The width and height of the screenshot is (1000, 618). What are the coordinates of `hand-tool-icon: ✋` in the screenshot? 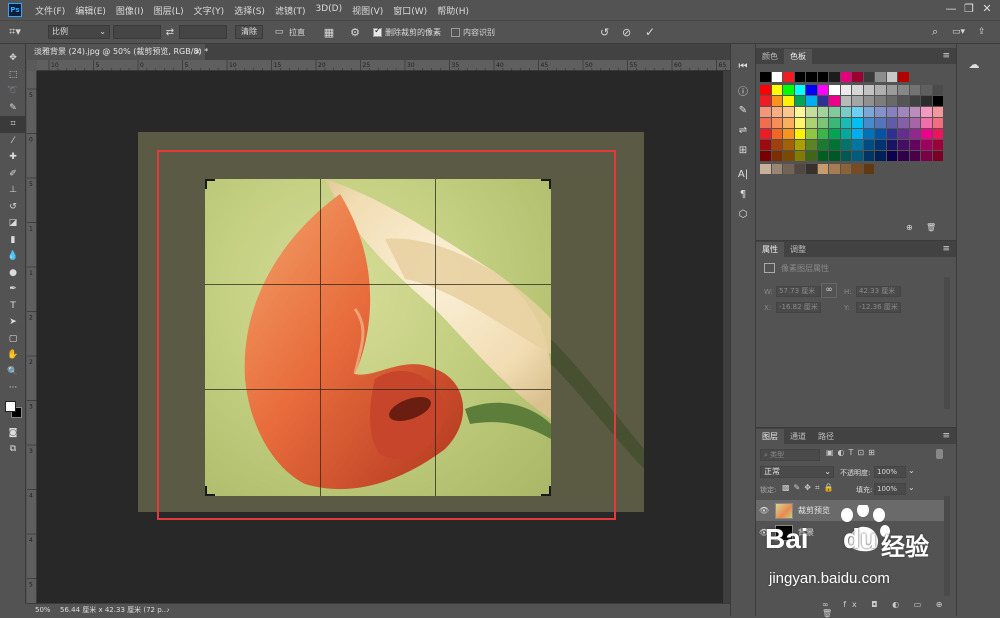 It's located at (13, 355).